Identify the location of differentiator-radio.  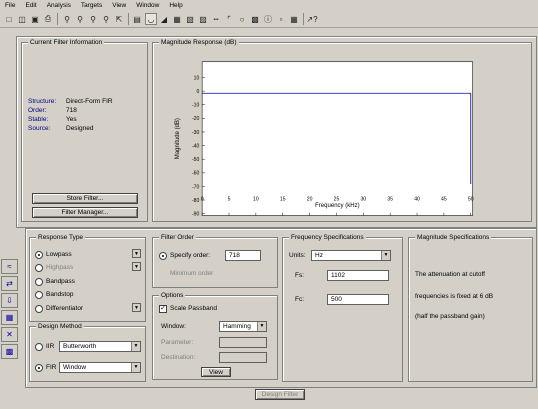
(39, 309).